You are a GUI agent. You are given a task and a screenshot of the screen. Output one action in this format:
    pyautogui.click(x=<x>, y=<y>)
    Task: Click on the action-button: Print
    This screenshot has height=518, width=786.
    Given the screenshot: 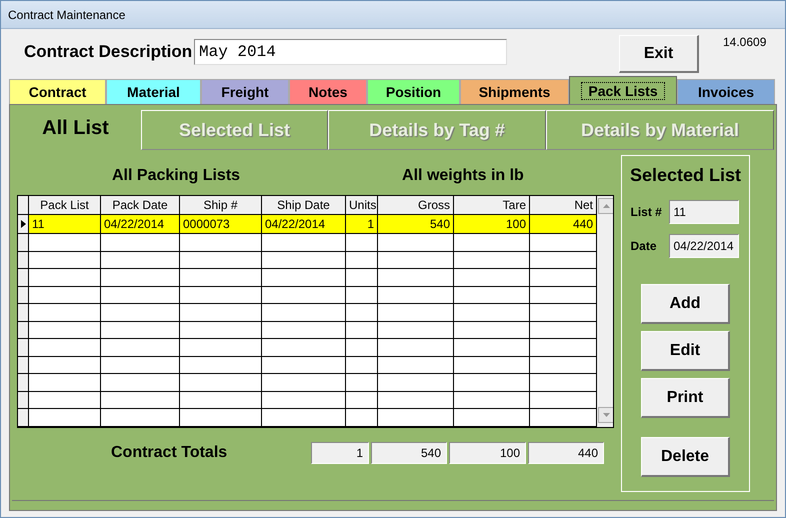 What is the action you would take?
    pyautogui.click(x=685, y=398)
    